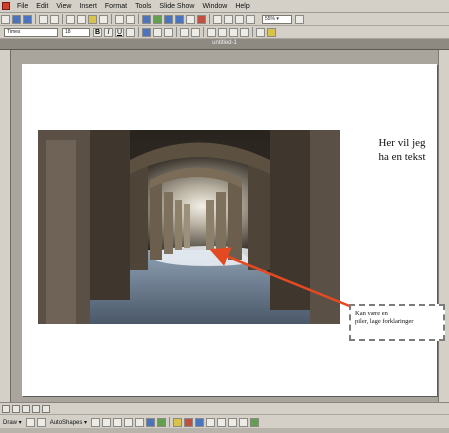  Describe the element at coordinates (146, 32) in the screenshot. I see `align-icon` at that location.